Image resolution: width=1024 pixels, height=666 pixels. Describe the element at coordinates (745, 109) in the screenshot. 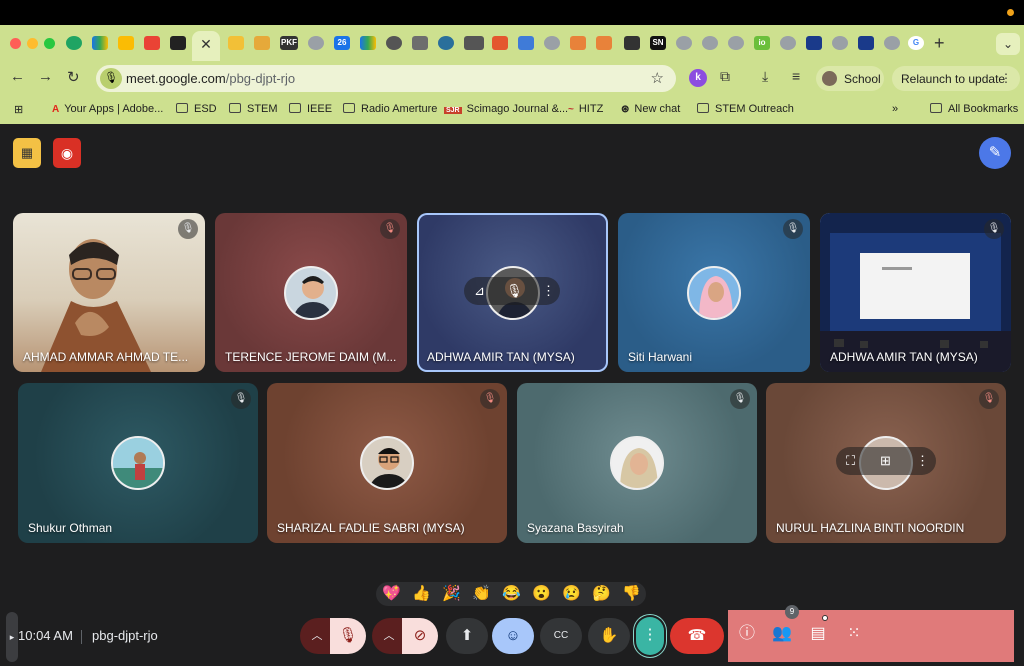

I see `bookmark-stem-outreach: STEM Outreach` at that location.